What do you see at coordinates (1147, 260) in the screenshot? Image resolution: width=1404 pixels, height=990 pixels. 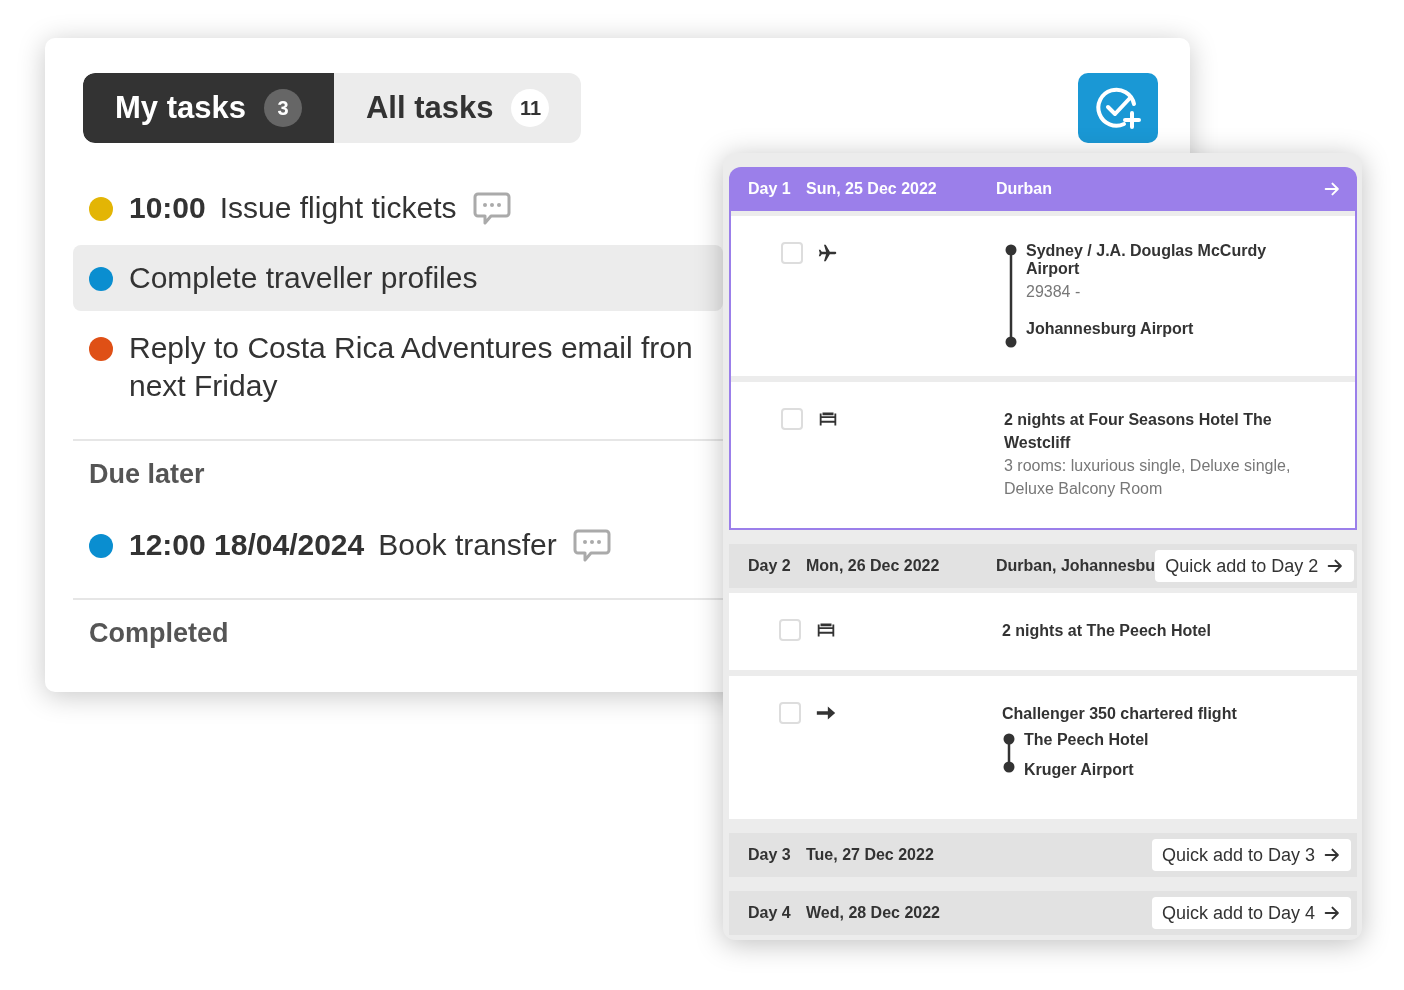 I see `route-stop: Sydney / J.A. Douglas McCurdy Airport` at bounding box center [1147, 260].